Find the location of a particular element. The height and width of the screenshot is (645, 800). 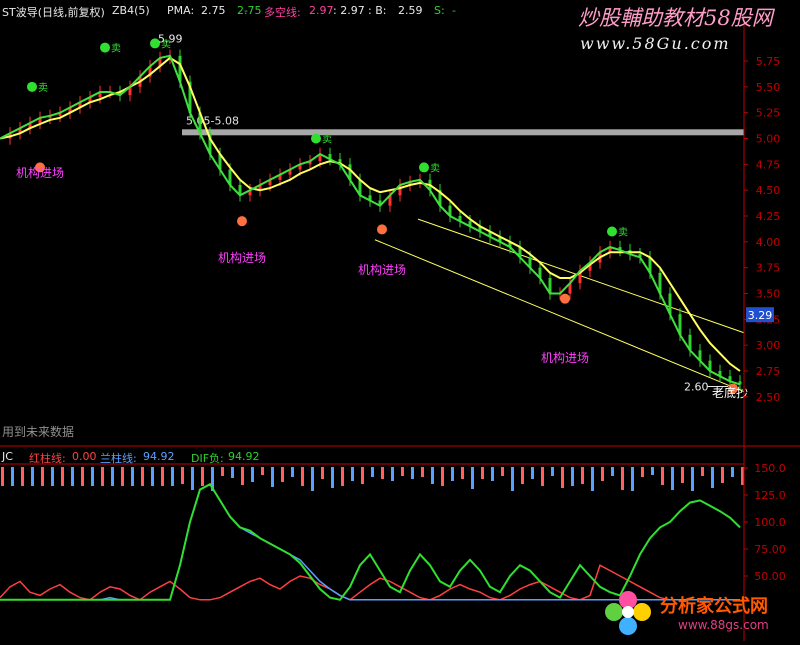

colon-value: : 2.97 is located at coordinates (349, 10).